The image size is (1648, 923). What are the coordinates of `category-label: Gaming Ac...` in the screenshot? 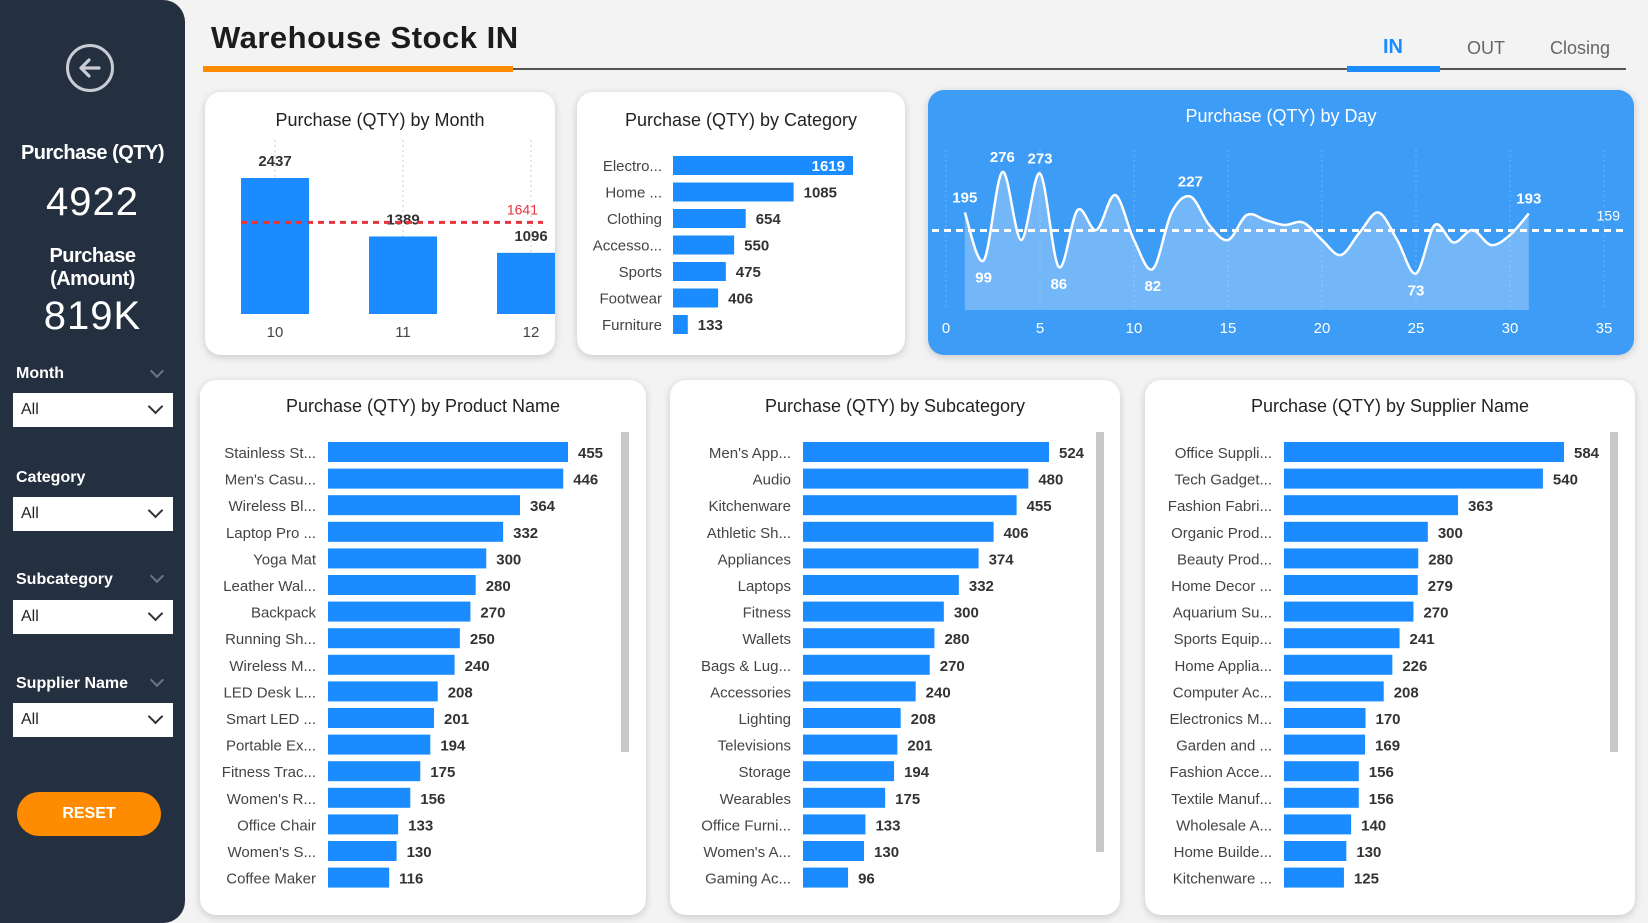 It's located at (748, 879).